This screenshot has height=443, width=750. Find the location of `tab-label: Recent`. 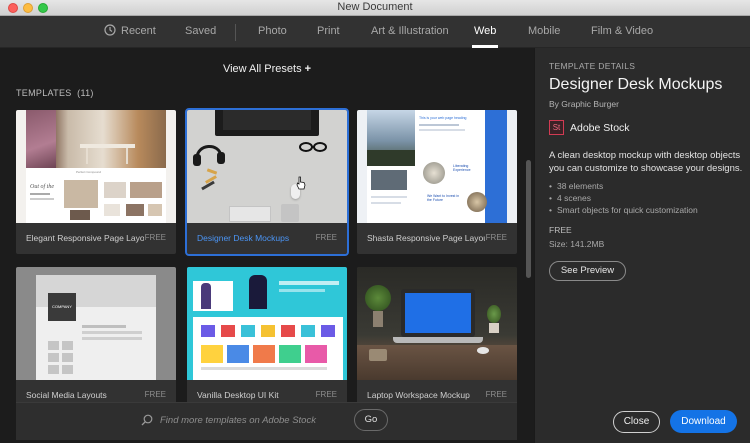

tab-label: Recent is located at coordinates (138, 31).